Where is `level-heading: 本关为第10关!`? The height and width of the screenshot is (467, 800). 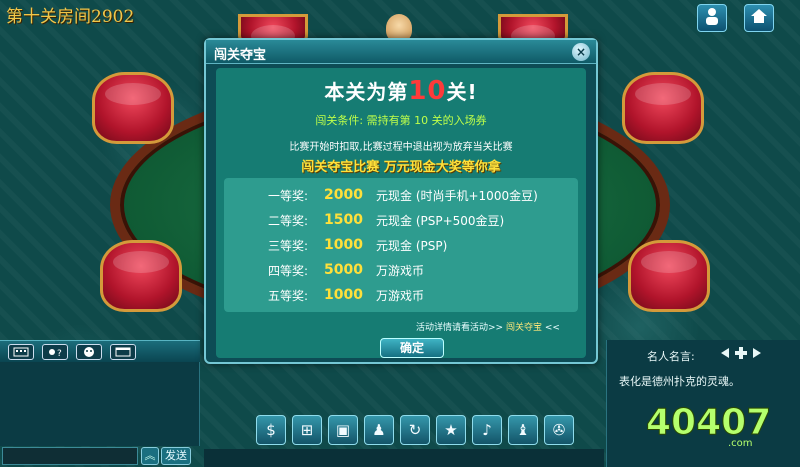
level-heading: 本关为第10关! is located at coordinates (401, 91).